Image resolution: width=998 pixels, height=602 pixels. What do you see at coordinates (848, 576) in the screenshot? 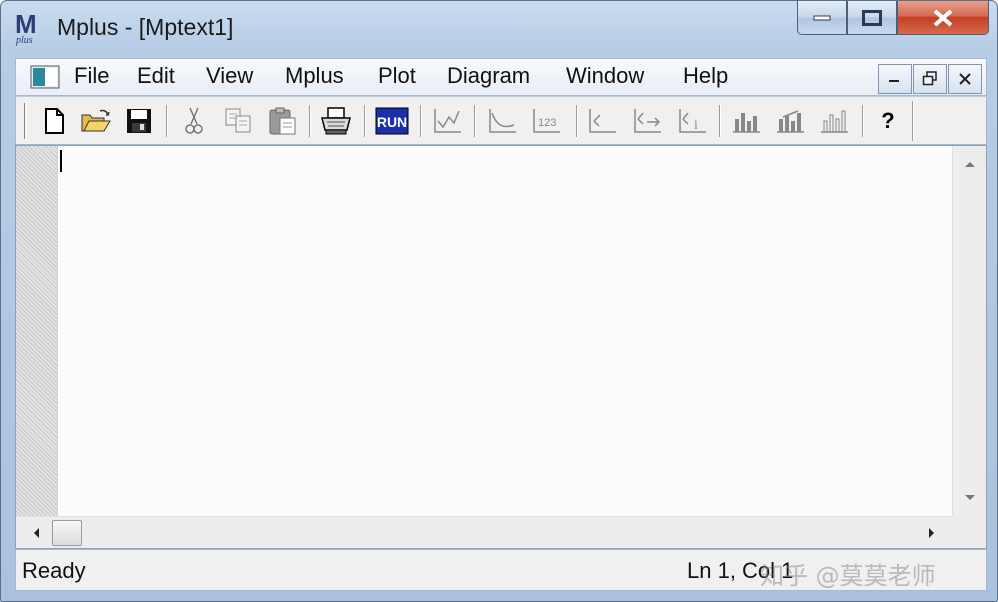
I see `watermark-text: 知乎 @莫莫老师` at bounding box center [848, 576].